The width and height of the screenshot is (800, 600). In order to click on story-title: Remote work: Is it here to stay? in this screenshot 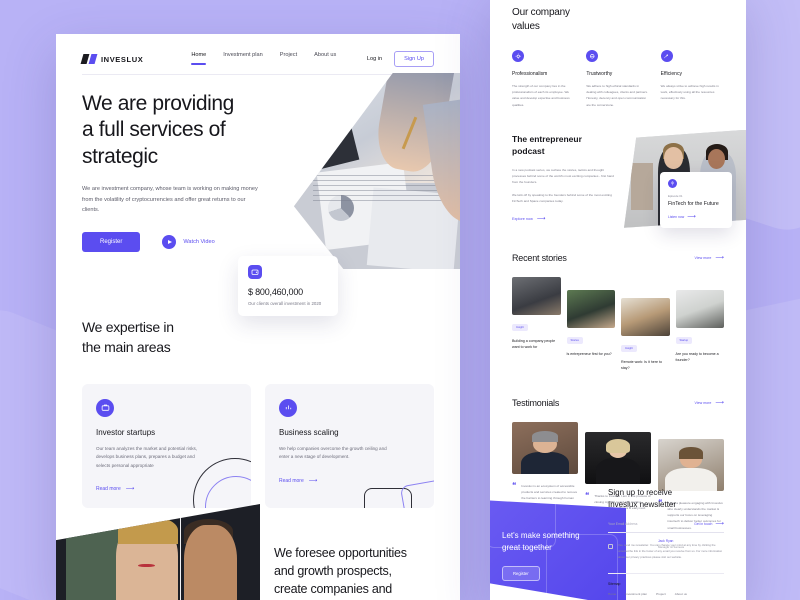, I will do `click(641, 365)`.